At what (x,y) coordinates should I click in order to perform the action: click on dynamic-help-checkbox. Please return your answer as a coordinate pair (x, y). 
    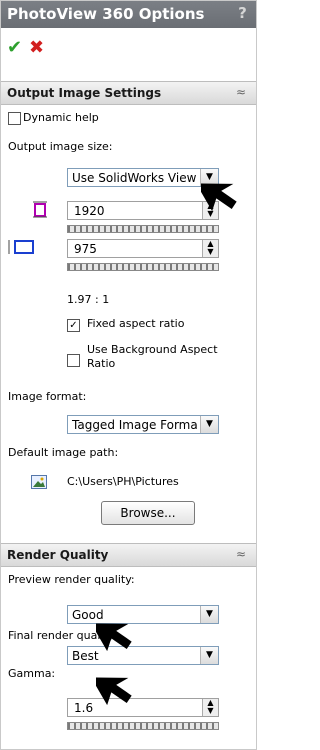
    Looking at the image, I should click on (14, 118).